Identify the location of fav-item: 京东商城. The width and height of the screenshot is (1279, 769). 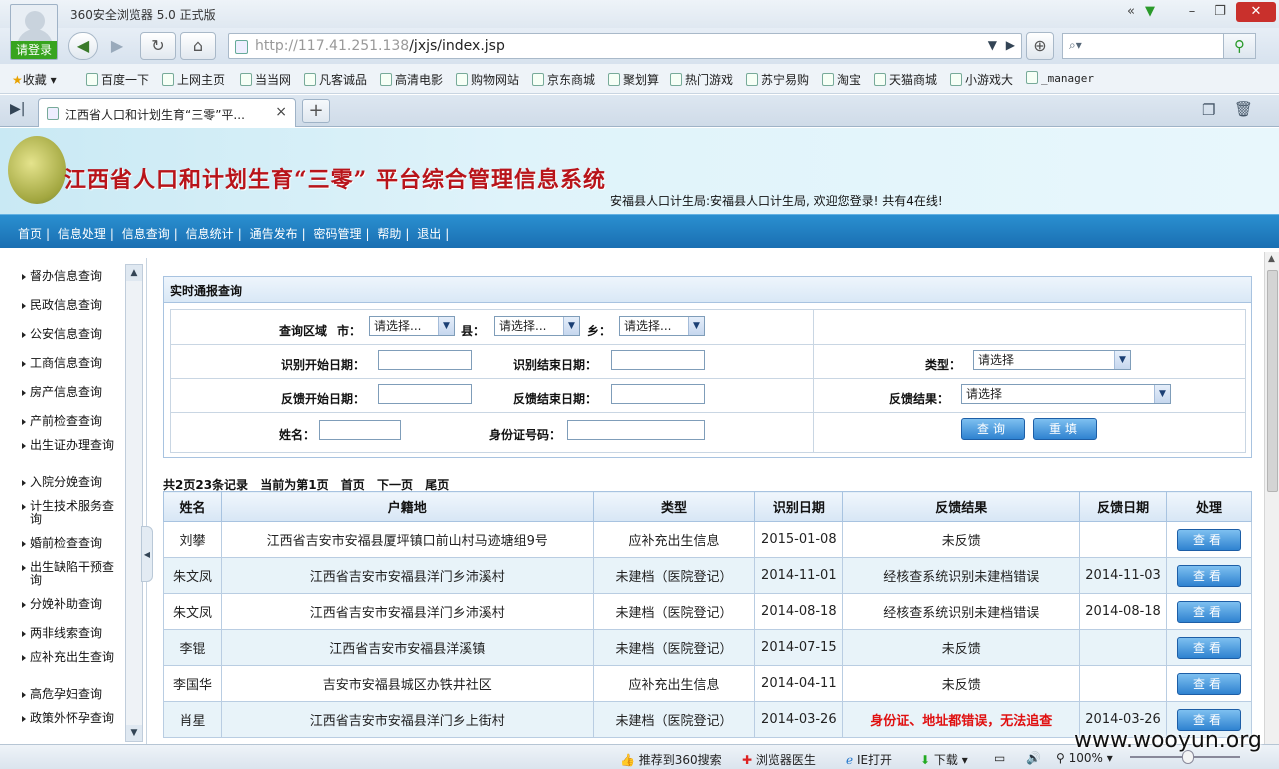
(563, 79).